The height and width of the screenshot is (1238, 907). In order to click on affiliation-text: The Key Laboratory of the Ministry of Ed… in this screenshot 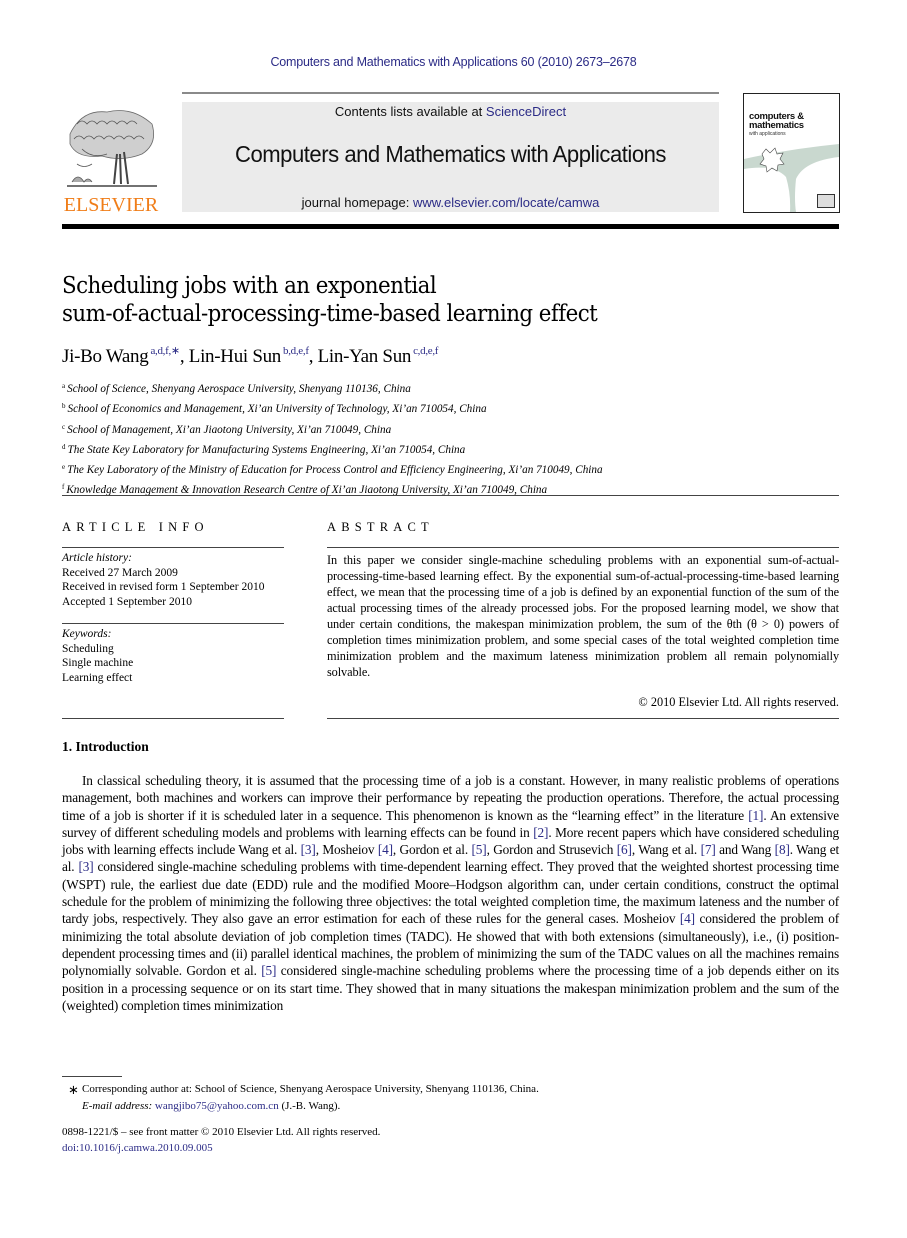, I will do `click(335, 470)`.